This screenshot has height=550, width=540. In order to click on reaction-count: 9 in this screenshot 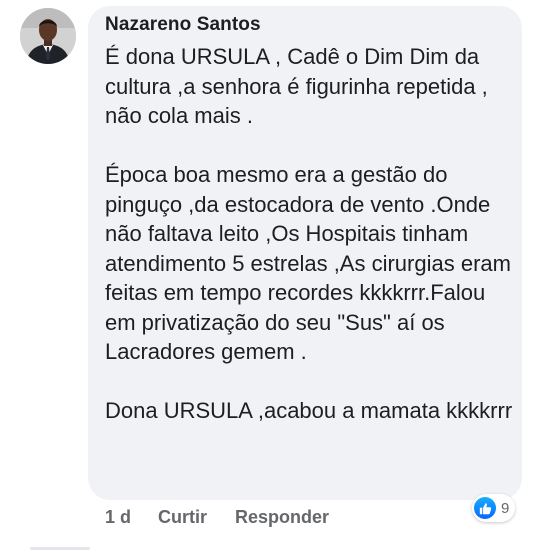, I will do `click(505, 508)`.